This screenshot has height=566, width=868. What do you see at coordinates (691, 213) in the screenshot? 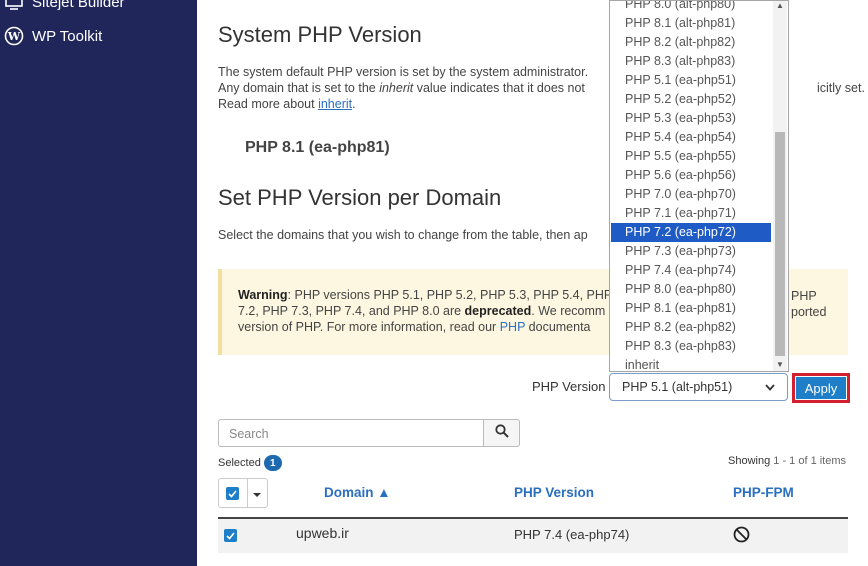
I see `dropdown-option: PHP 7.1 (ea-php71)` at bounding box center [691, 213].